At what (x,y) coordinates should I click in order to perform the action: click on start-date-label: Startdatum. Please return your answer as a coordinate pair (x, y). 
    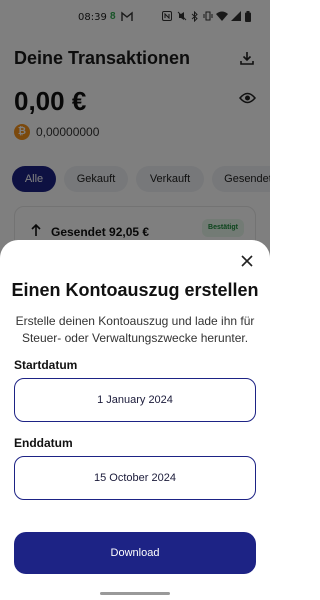
    Looking at the image, I should click on (46, 365).